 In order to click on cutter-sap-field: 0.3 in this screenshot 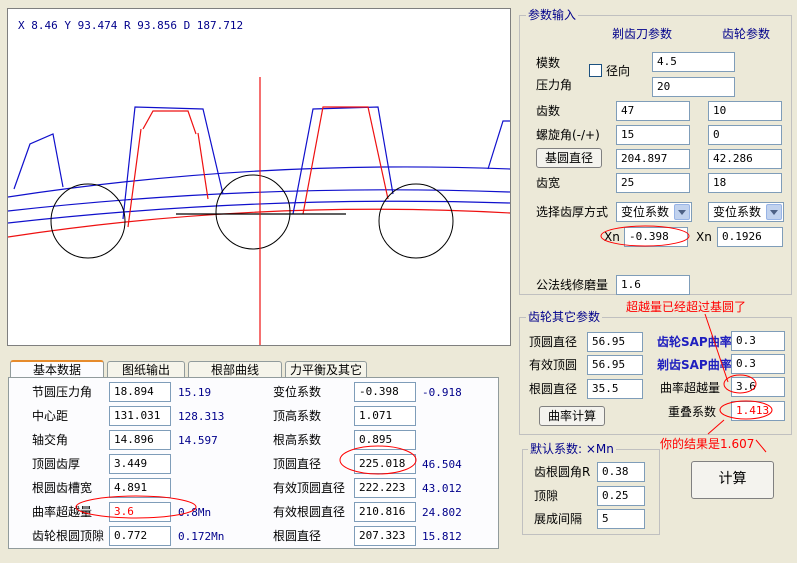, I will do `click(758, 364)`.